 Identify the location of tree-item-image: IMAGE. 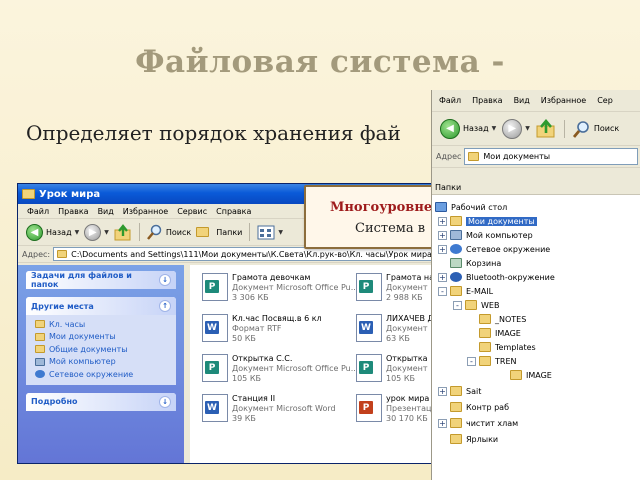
(500, 333).